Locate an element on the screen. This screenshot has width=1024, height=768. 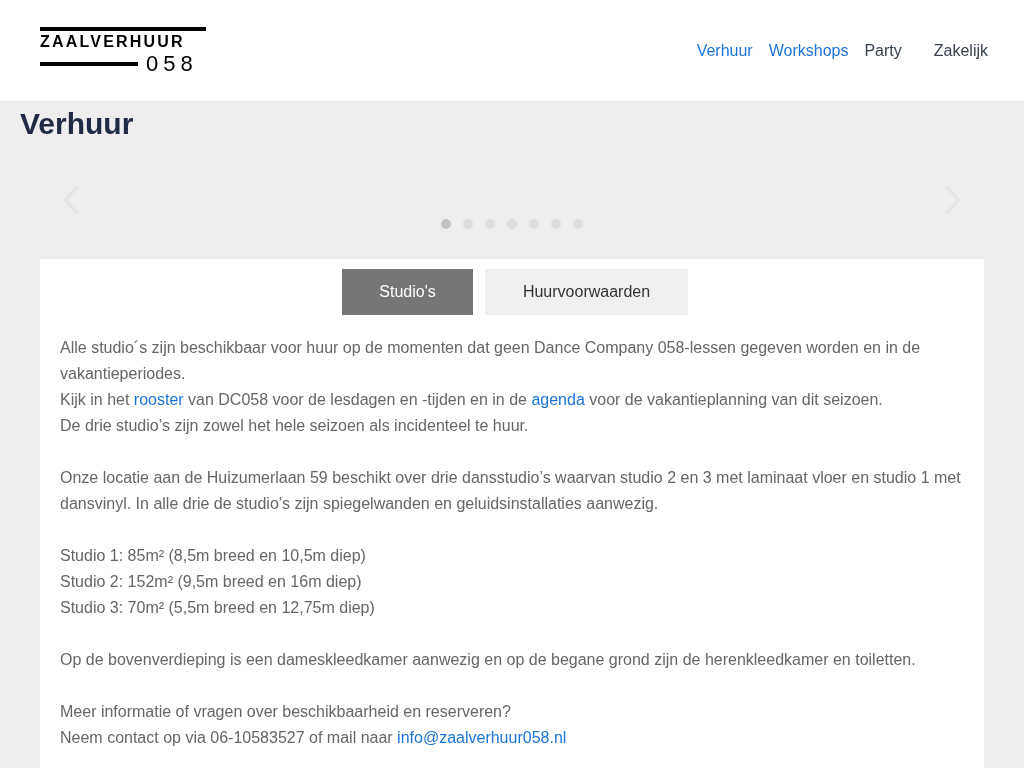
nav-link: Zakelijk is located at coordinates (960, 50).